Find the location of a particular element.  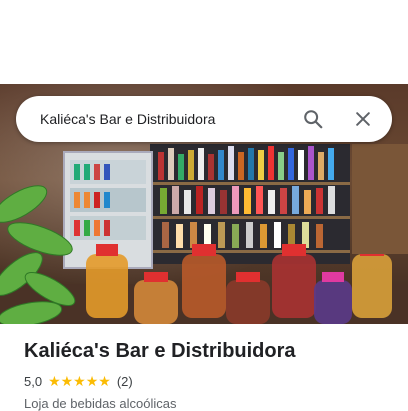

search-bar: Kaliéca's Bar e Distribuidora is located at coordinates (204, 119).